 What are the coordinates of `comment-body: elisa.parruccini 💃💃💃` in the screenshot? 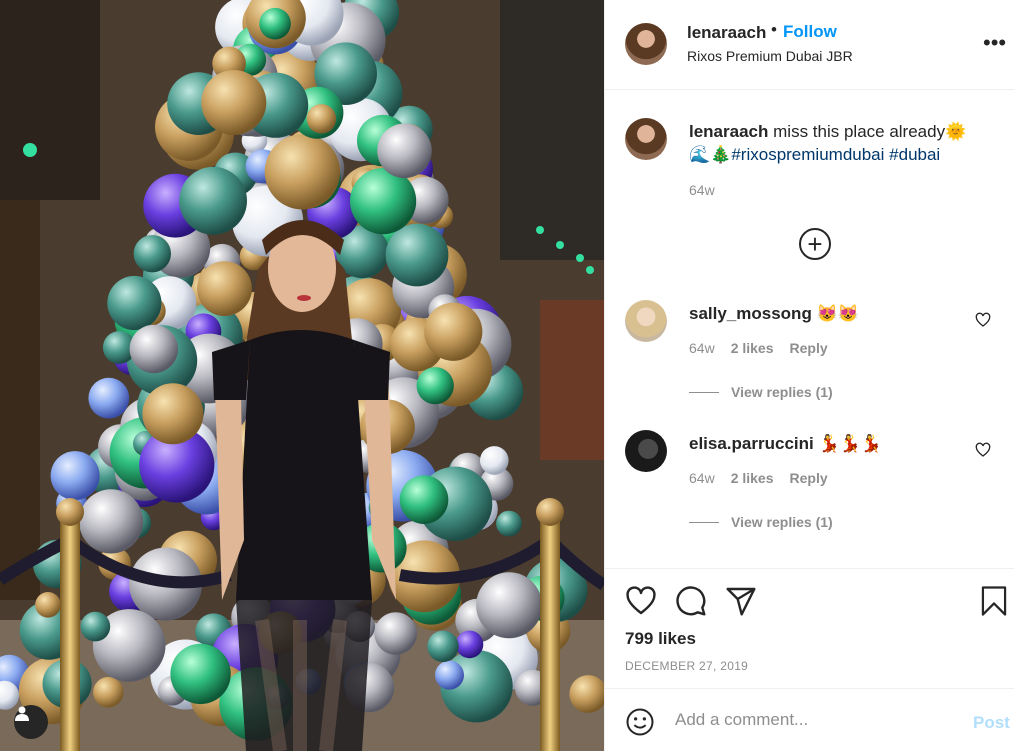 It's located at (785, 444).